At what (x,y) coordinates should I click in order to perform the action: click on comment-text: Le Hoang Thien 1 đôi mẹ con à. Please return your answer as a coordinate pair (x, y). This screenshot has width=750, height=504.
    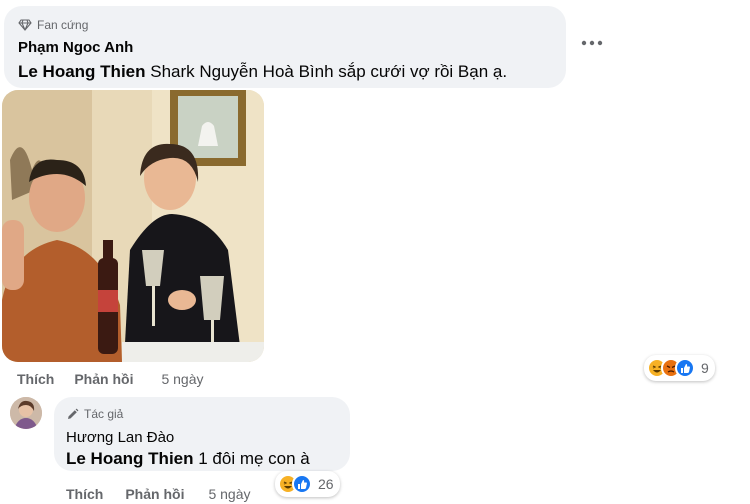
    Looking at the image, I should click on (188, 459).